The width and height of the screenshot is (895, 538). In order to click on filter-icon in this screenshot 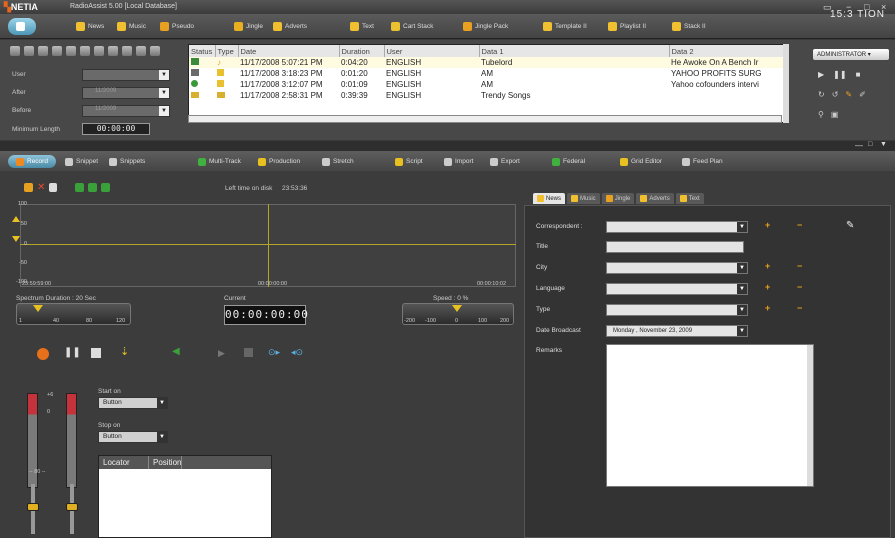, I will do `click(15, 51)`.